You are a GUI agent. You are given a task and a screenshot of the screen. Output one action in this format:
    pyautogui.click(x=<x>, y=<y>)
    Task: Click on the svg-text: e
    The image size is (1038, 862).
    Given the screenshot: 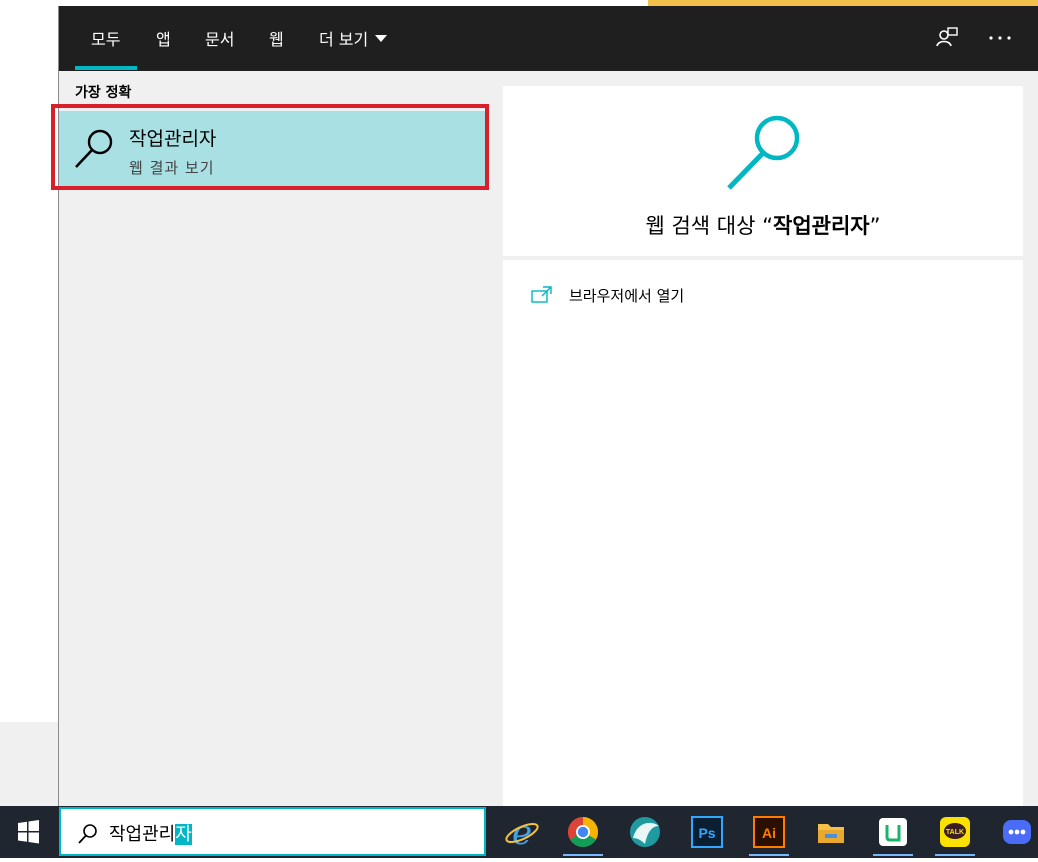 What is the action you would take?
    pyautogui.click(x=522, y=832)
    